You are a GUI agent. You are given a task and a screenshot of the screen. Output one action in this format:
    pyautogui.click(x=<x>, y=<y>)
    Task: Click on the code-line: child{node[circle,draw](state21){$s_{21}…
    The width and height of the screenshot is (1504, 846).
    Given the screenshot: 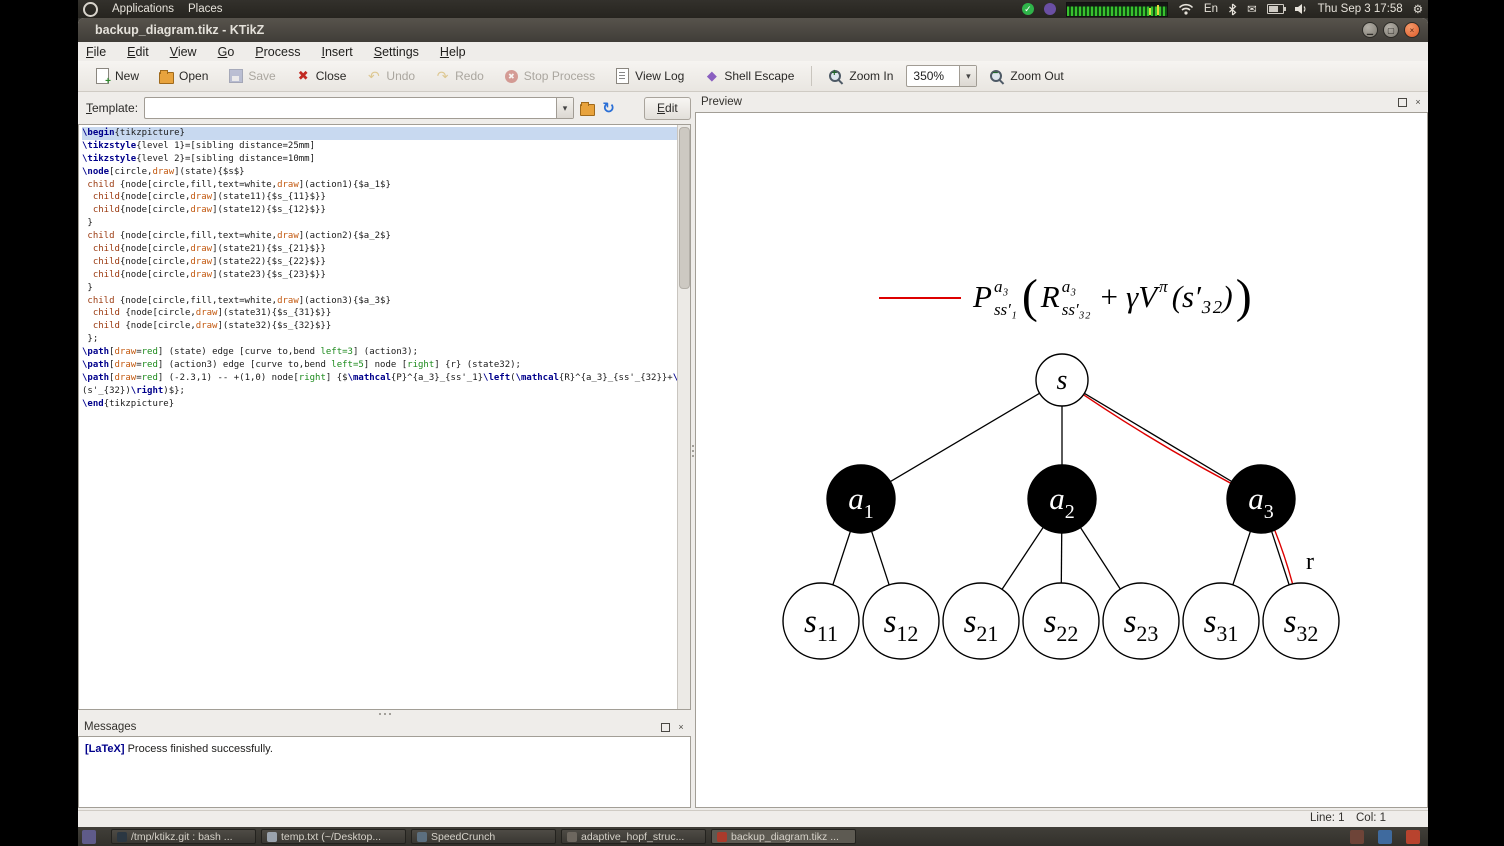 What is the action you would take?
    pyautogui.click(x=379, y=249)
    